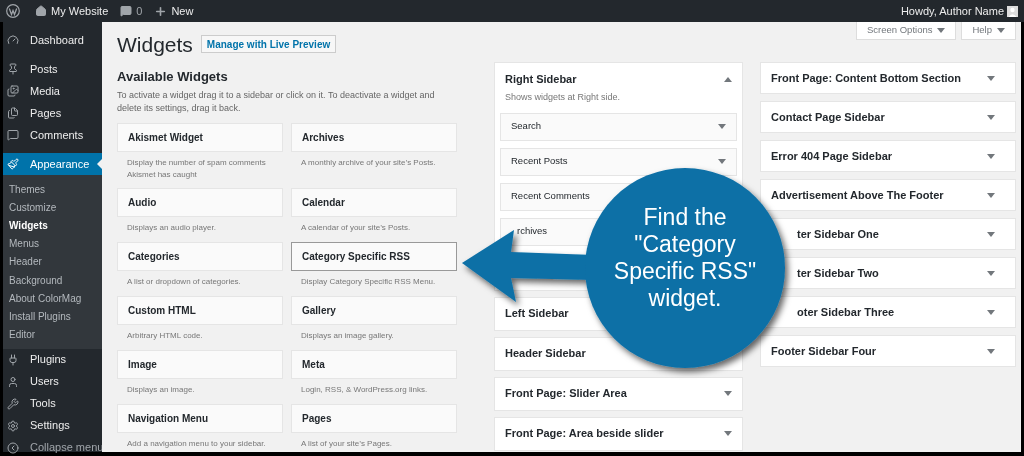 The image size is (1024, 456). I want to click on widget-description: Arbitrary HTML code., so click(165, 335).